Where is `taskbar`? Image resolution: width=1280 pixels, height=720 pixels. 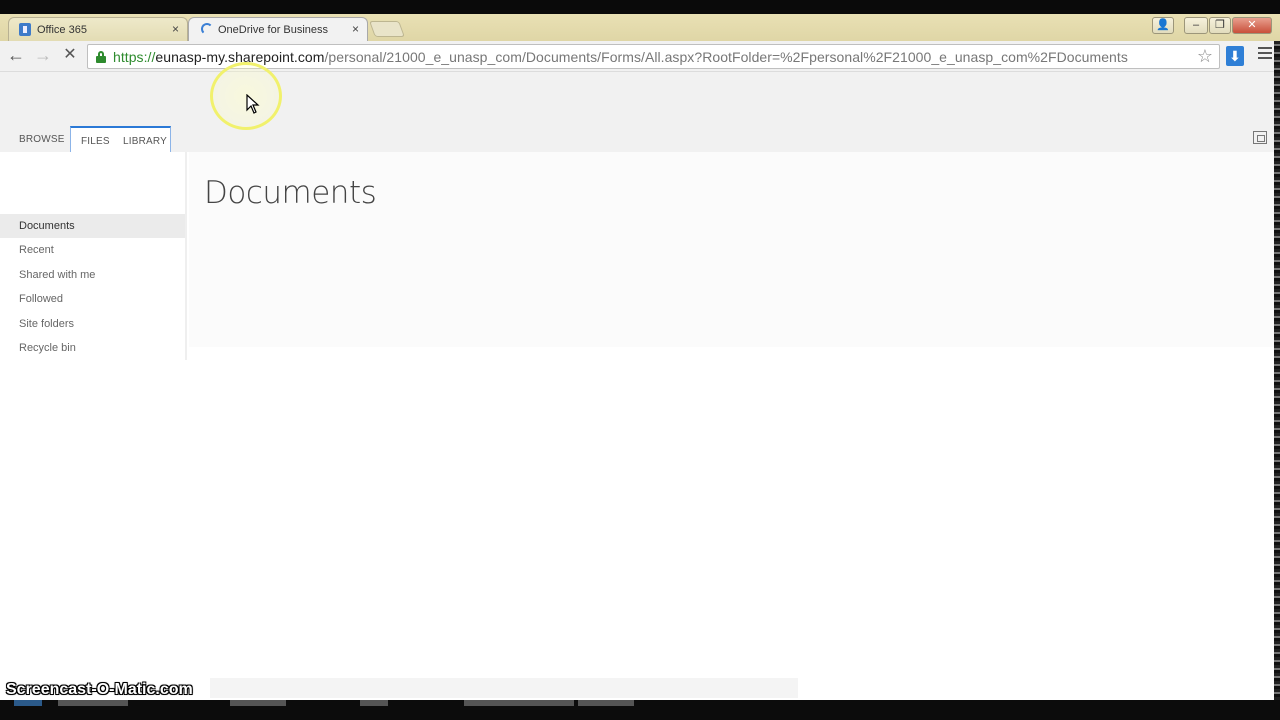 taskbar is located at coordinates (640, 710).